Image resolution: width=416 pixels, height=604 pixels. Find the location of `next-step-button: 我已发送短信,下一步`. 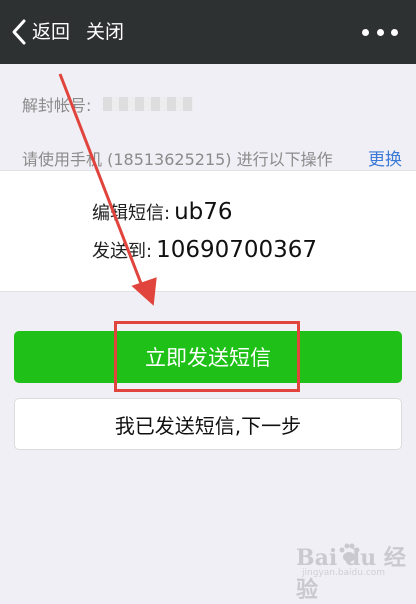

next-step-button: 我已发送短信,下一步 is located at coordinates (208, 424).